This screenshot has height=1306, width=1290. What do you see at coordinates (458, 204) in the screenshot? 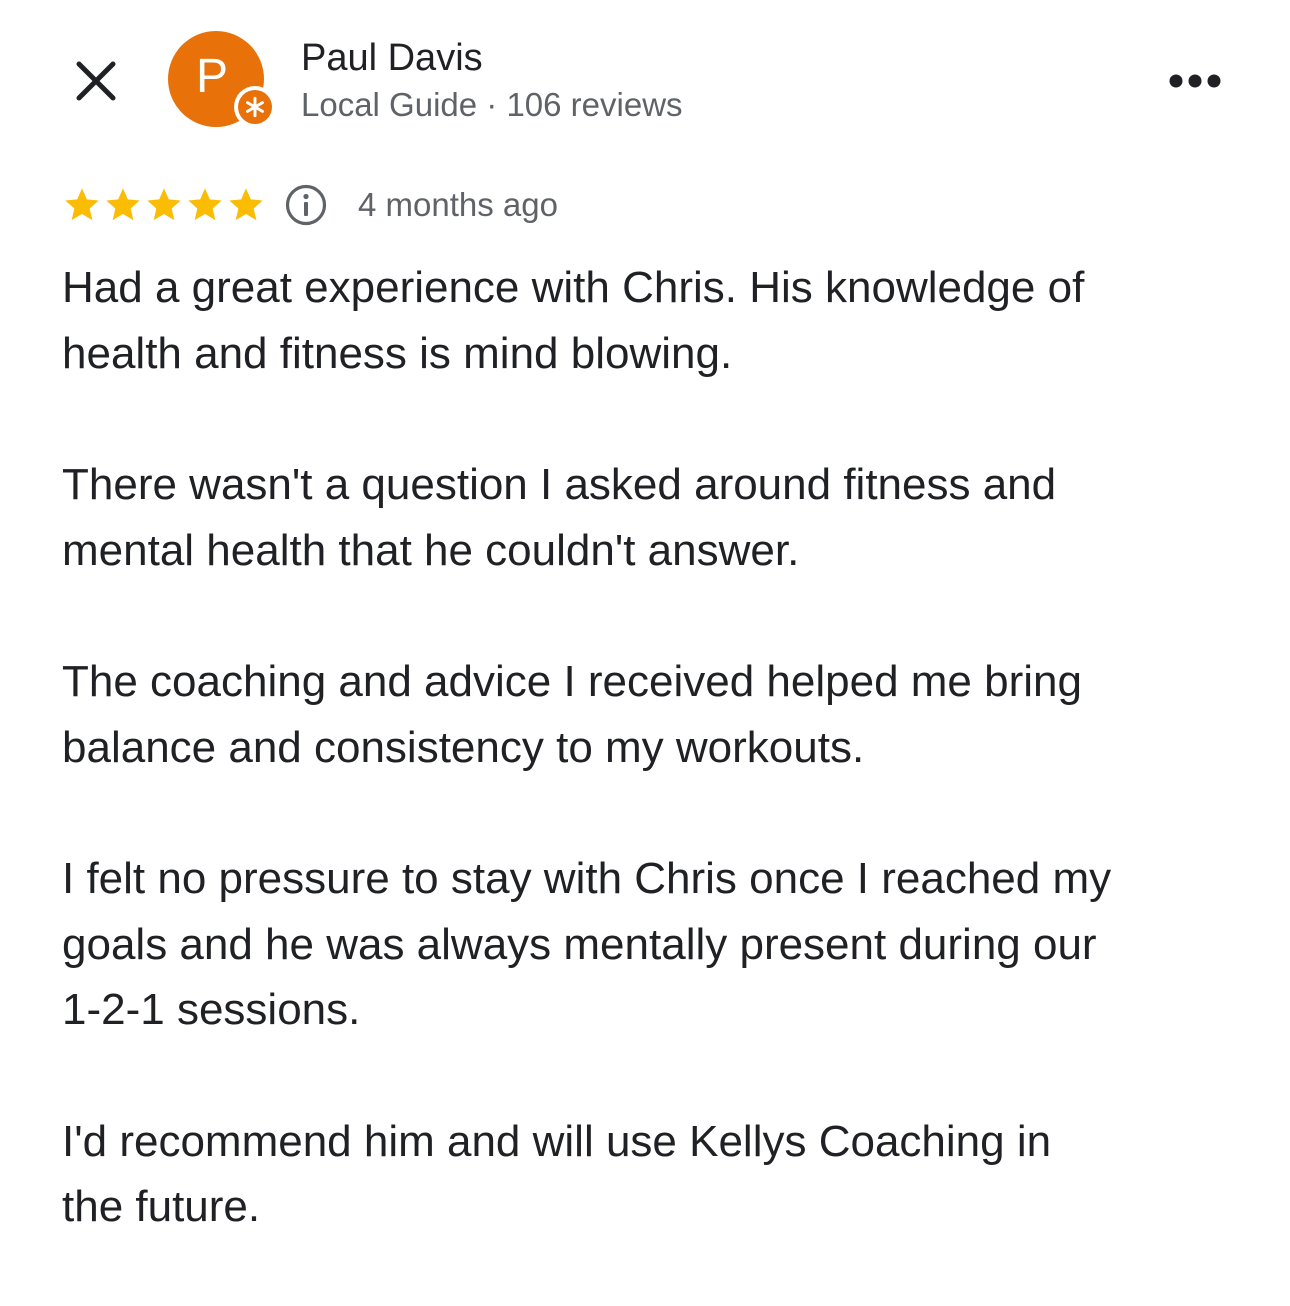
I see `review-date: 4 months ago` at bounding box center [458, 204].